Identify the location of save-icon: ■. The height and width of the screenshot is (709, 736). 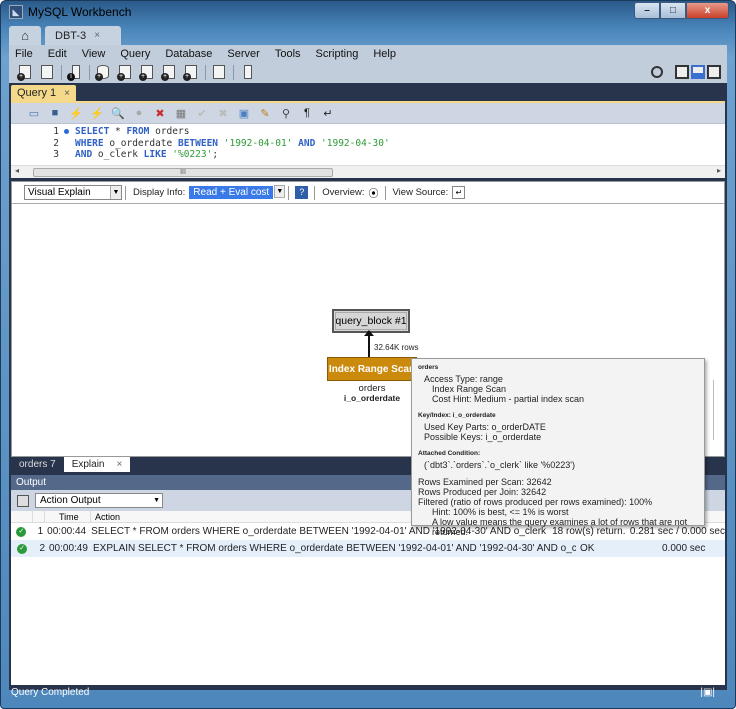
(55, 113).